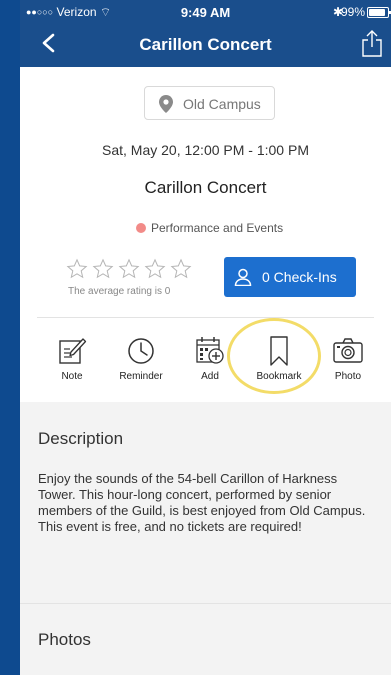  What do you see at coordinates (166, 104) in the screenshot?
I see `map-pin-icon` at bounding box center [166, 104].